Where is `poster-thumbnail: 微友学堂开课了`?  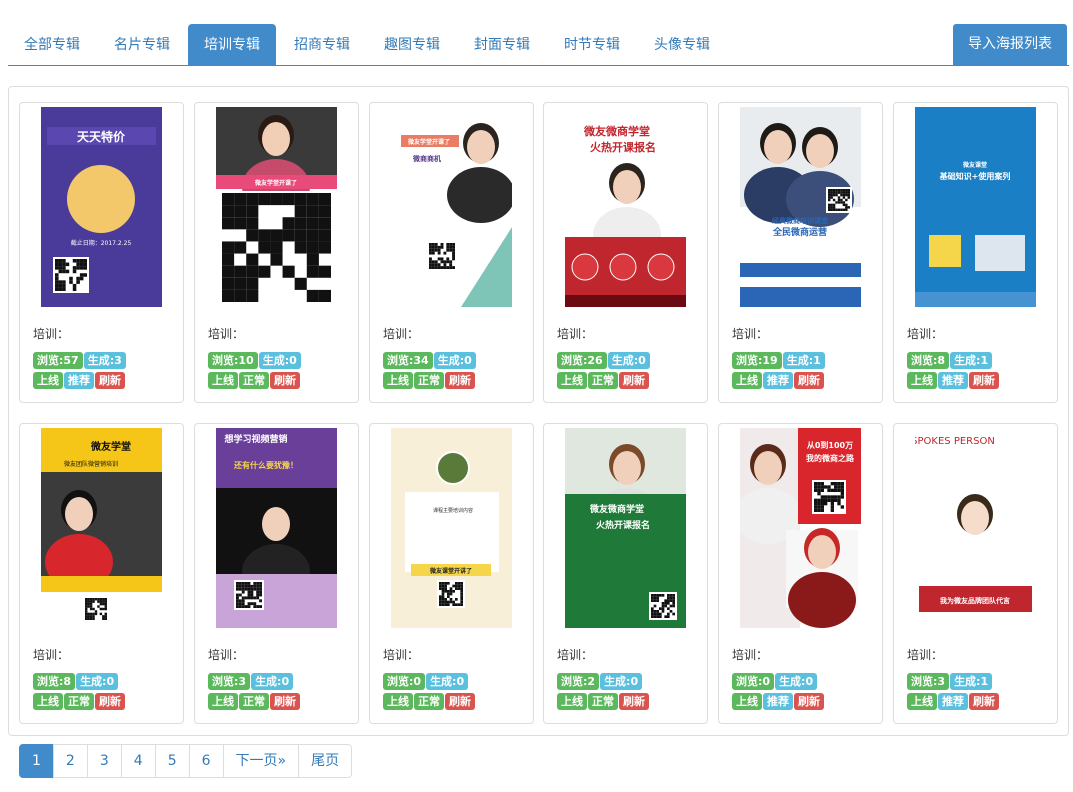 poster-thumbnail: 微友学堂开课了 is located at coordinates (276, 207).